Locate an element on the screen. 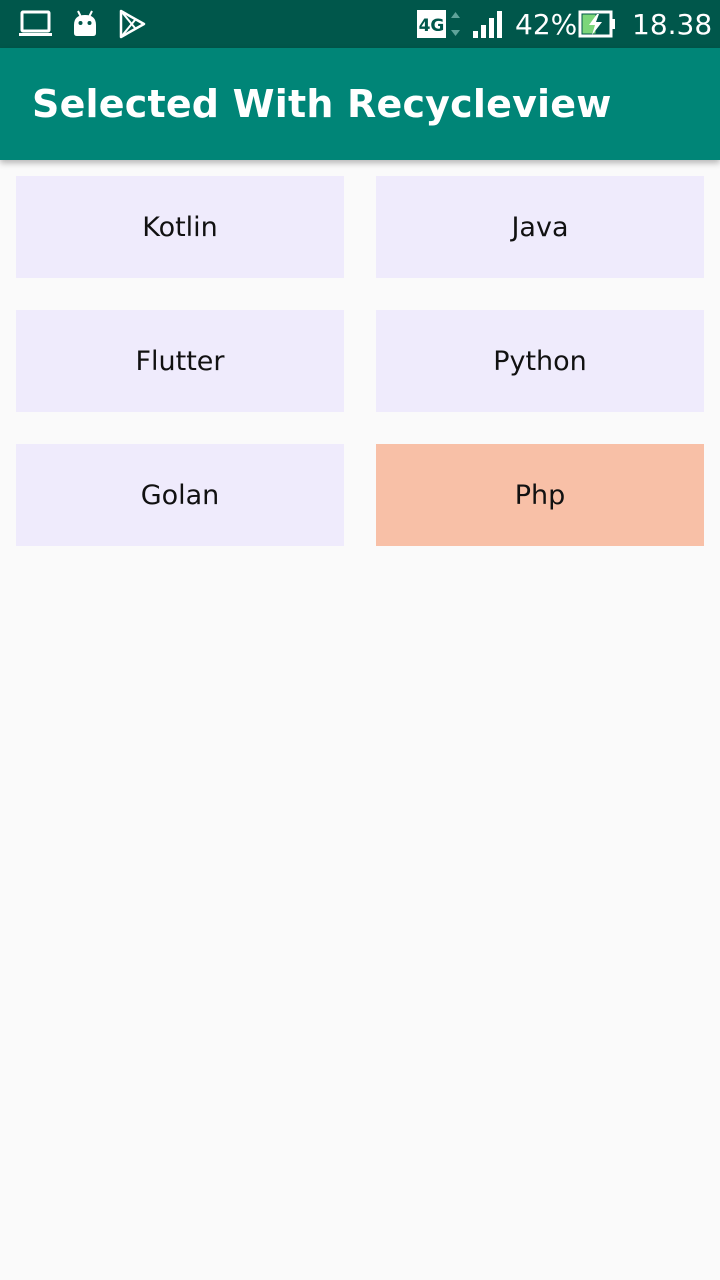 Image resolution: width=720 pixels, height=1280 pixels. item-label: Php is located at coordinates (540, 495).